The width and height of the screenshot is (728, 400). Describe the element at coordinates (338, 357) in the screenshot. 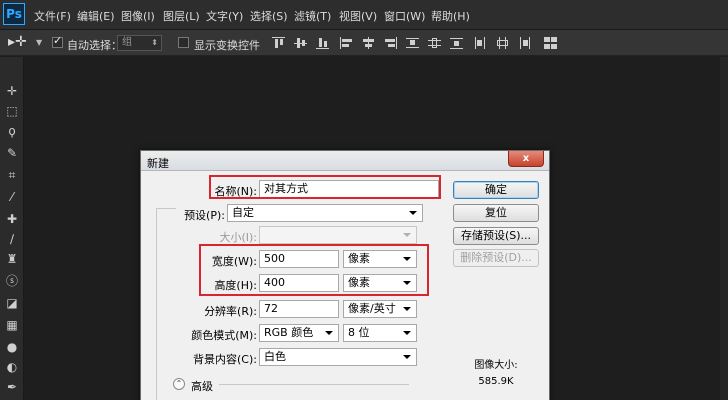

I see `background-dropdown: 白色` at that location.